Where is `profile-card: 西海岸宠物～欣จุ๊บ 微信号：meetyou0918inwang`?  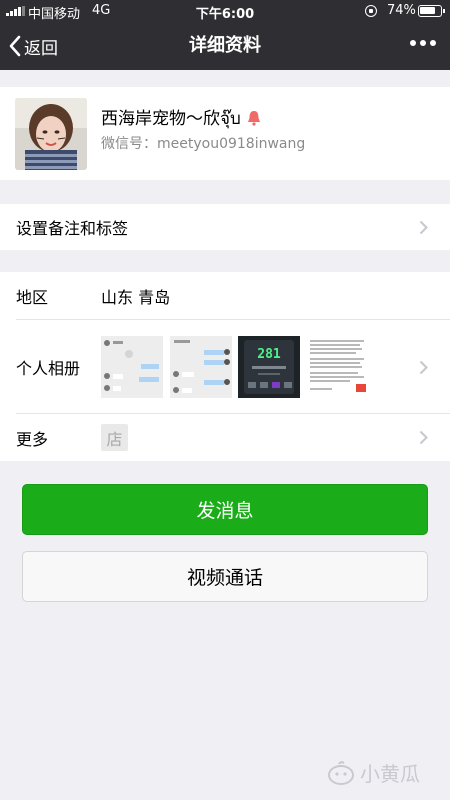
profile-card: 西海岸宠物～欣จุ๊บ 微信号：meetyou0918inwang is located at coordinates (225, 133).